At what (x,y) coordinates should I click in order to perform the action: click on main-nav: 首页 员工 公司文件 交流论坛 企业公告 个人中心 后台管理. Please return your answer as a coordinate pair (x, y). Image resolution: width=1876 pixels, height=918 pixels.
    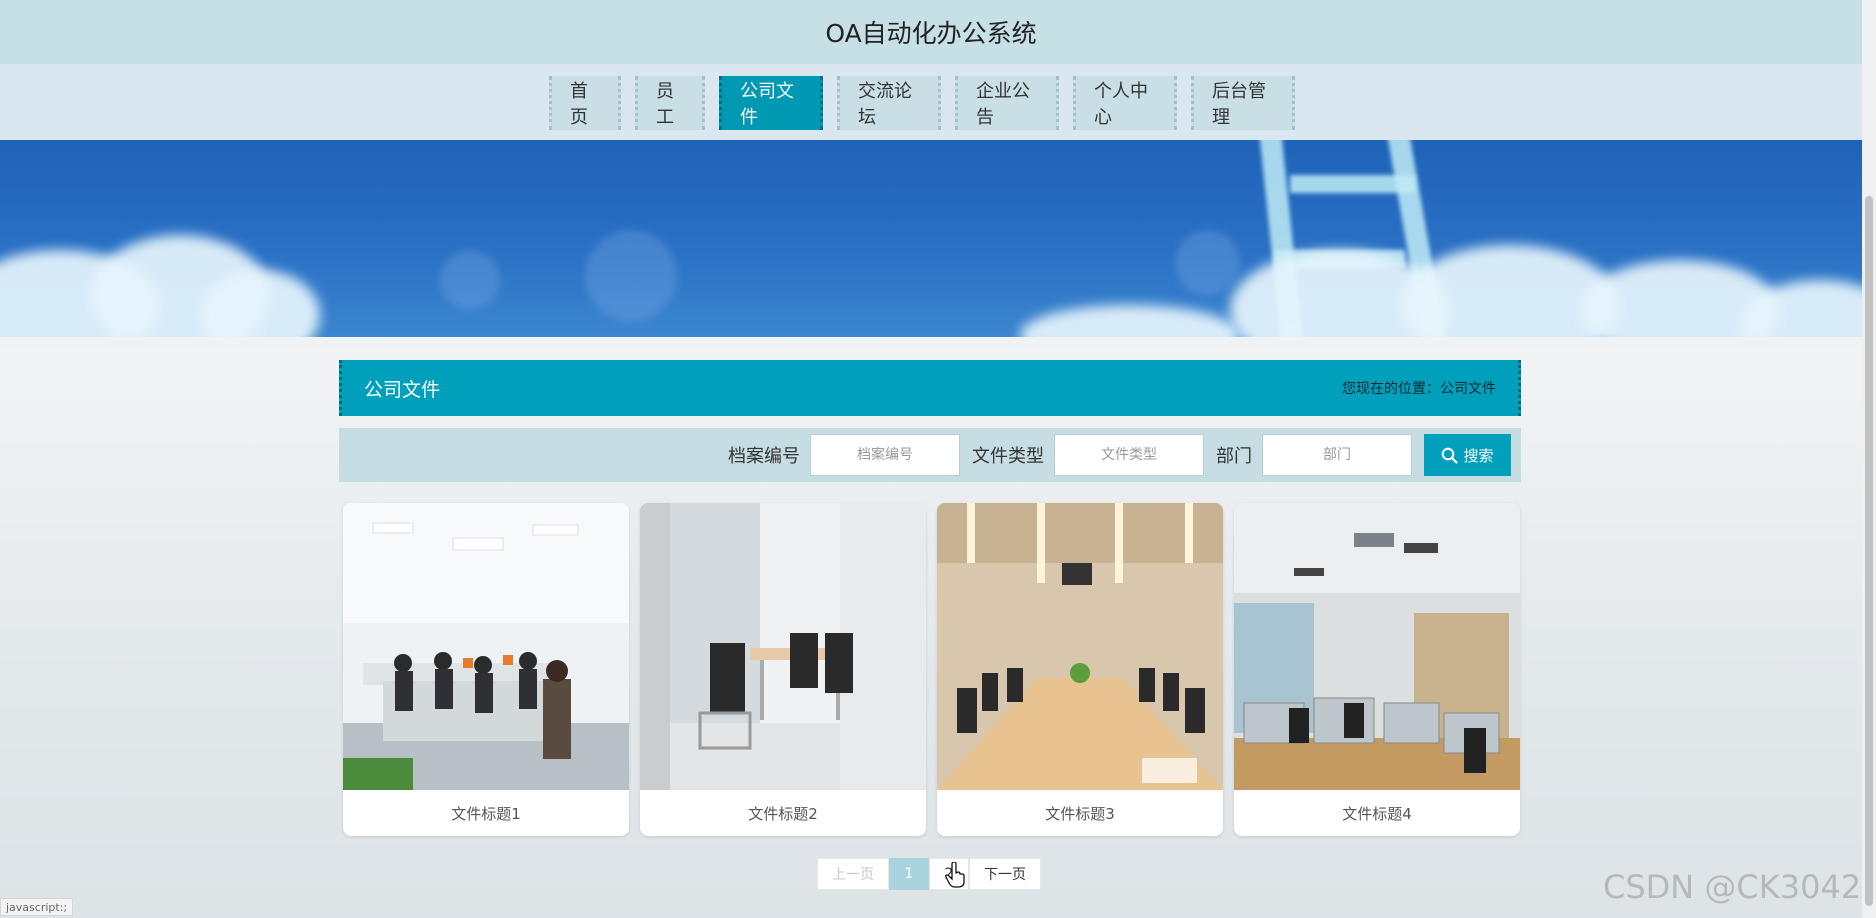
    Looking at the image, I should click on (922, 103).